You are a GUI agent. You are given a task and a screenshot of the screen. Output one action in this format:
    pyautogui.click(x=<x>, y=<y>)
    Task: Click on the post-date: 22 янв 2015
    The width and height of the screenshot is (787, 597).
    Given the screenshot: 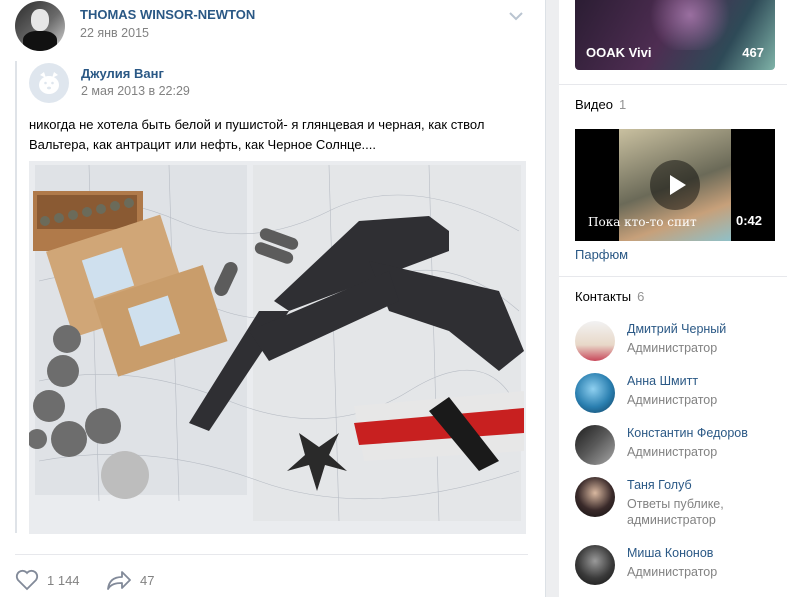 What is the action you would take?
    pyautogui.click(x=114, y=33)
    